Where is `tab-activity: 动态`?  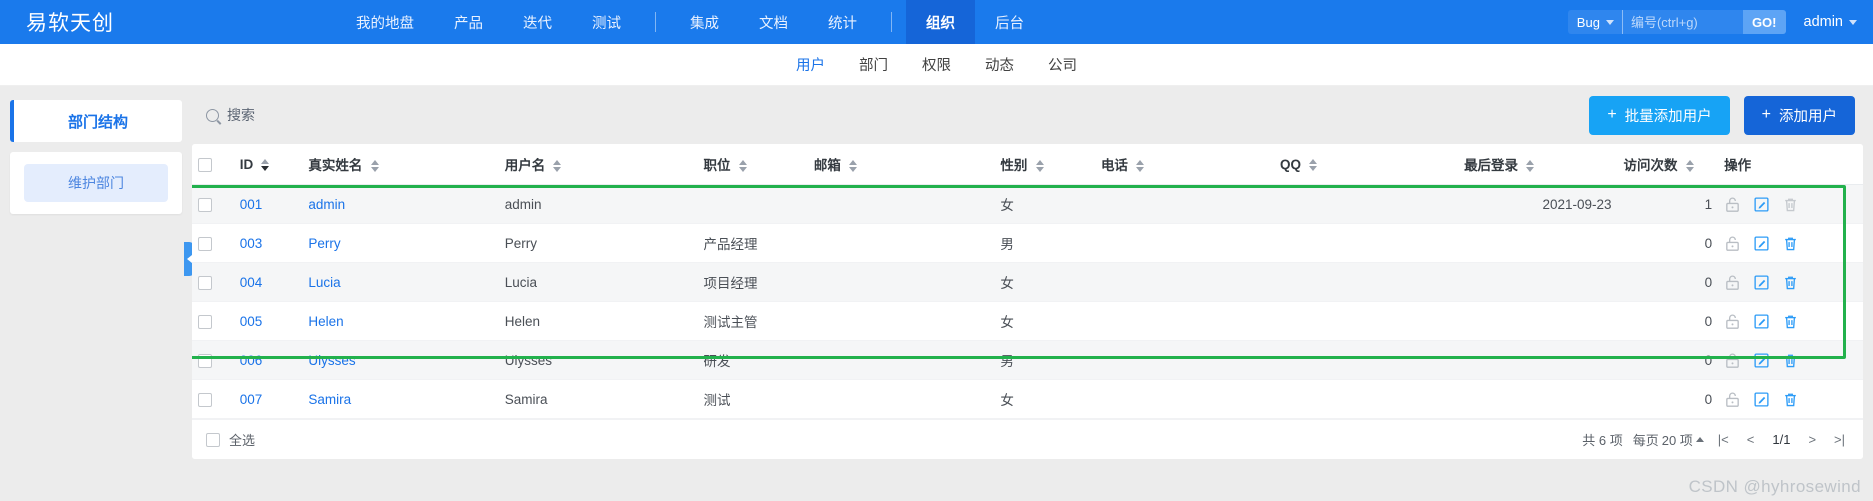
tab-activity: 动态 is located at coordinates (999, 64).